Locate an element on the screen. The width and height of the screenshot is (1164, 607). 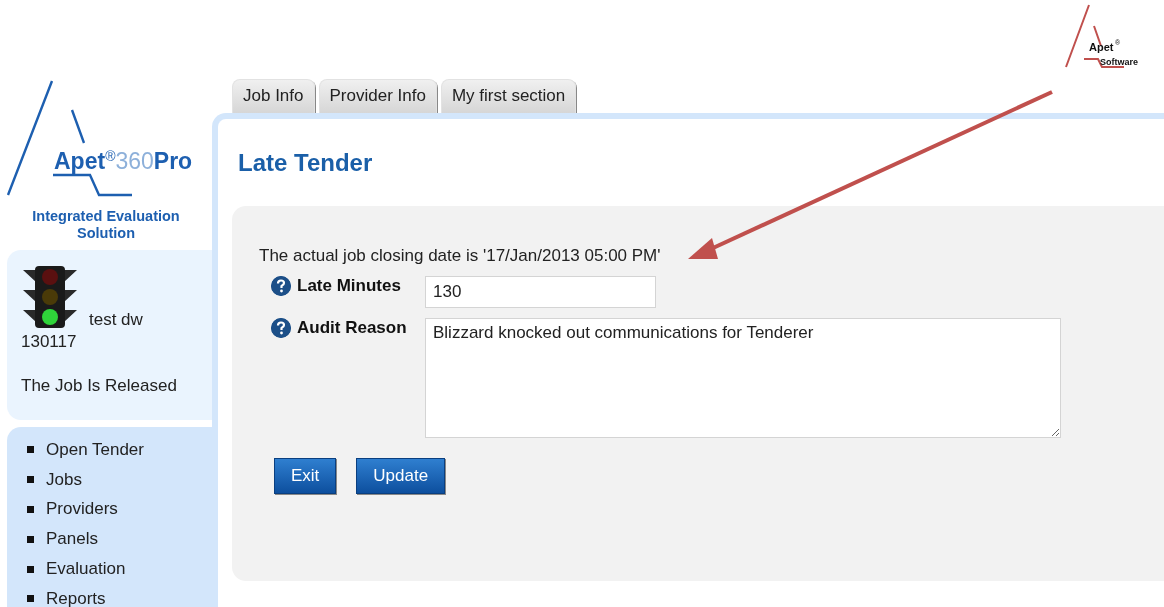
logo-name: Apet is located at coordinates (80, 161).